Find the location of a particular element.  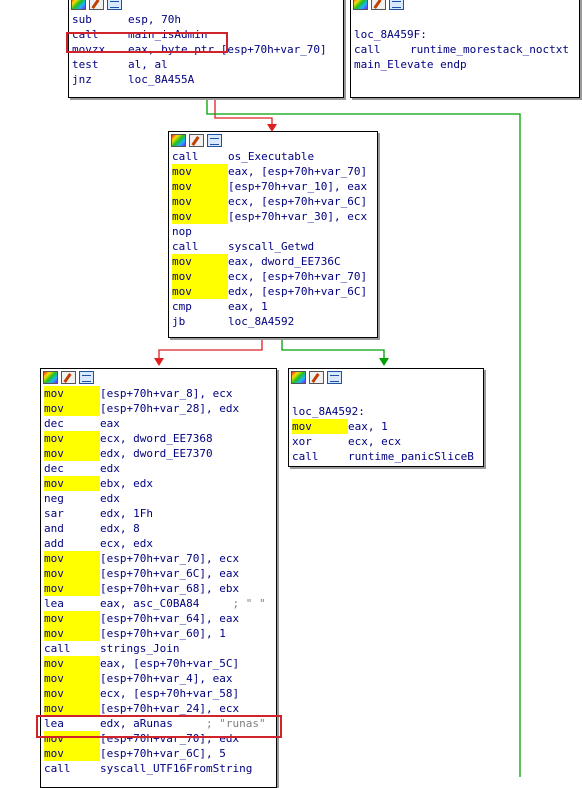

operands: al, al is located at coordinates (148, 64).